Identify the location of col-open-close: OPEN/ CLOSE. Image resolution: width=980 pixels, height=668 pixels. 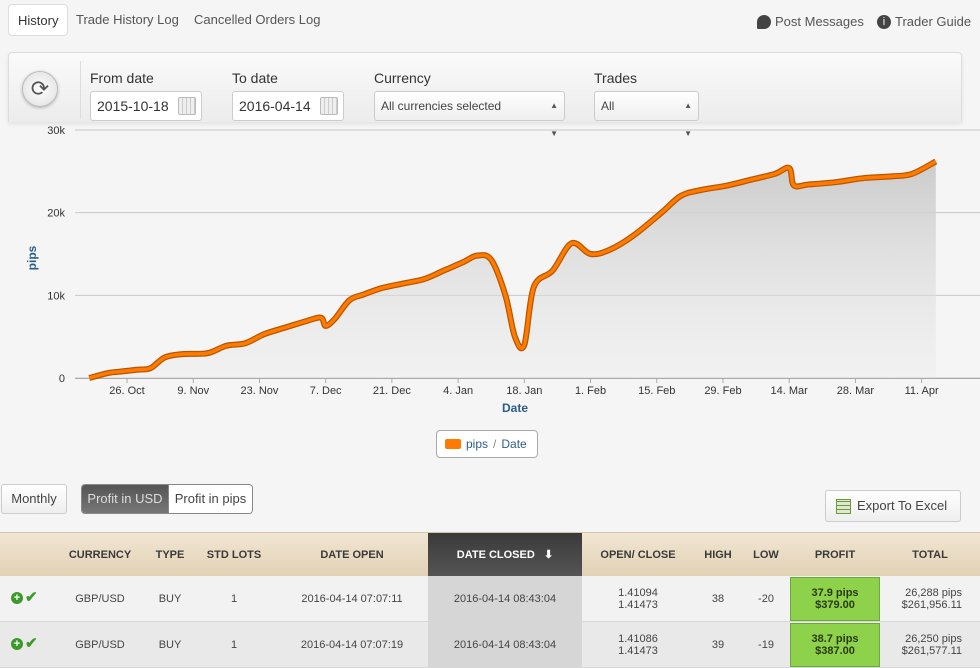
(638, 555).